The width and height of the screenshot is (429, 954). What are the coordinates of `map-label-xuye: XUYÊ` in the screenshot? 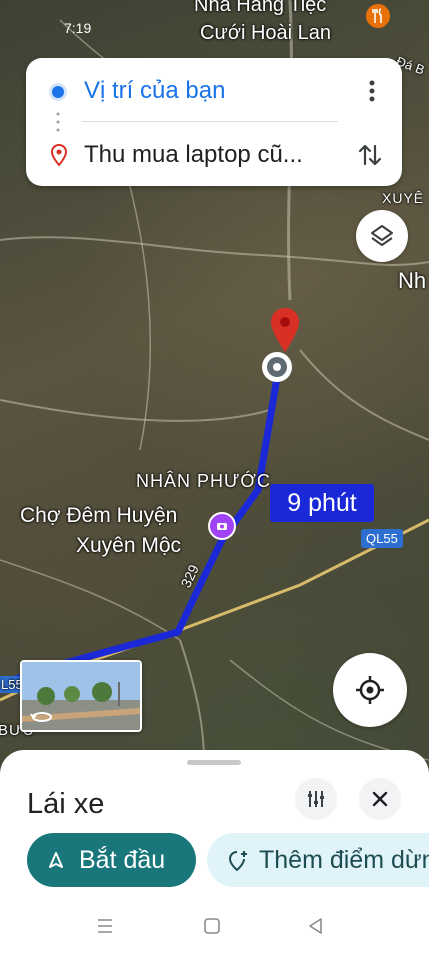 It's located at (403, 198).